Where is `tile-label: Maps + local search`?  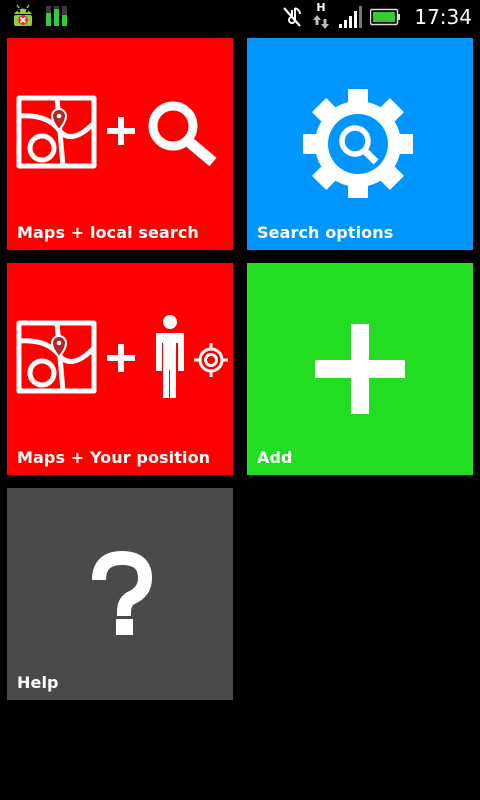 tile-label: Maps + local search is located at coordinates (108, 232).